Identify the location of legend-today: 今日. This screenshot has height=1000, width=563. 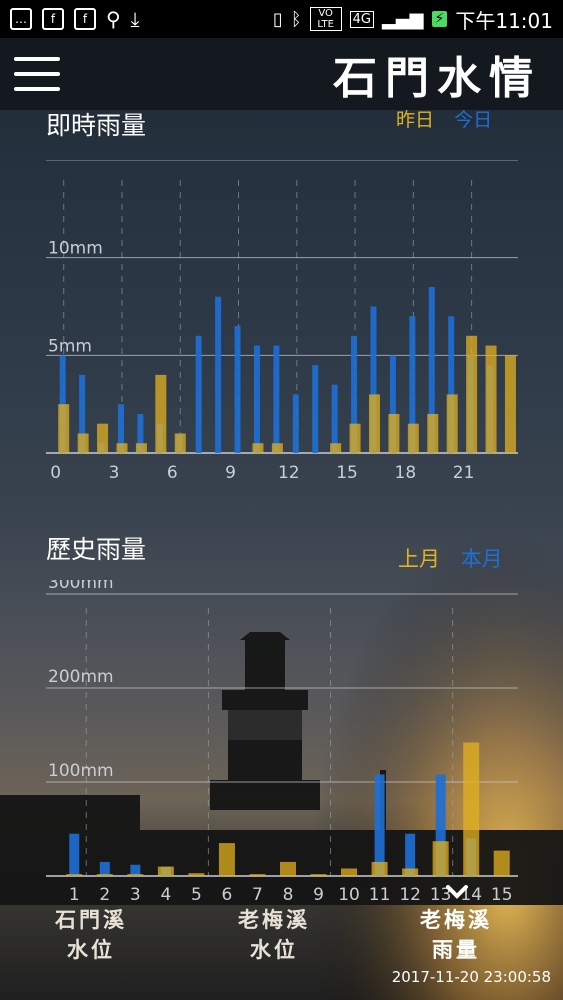
(473, 120).